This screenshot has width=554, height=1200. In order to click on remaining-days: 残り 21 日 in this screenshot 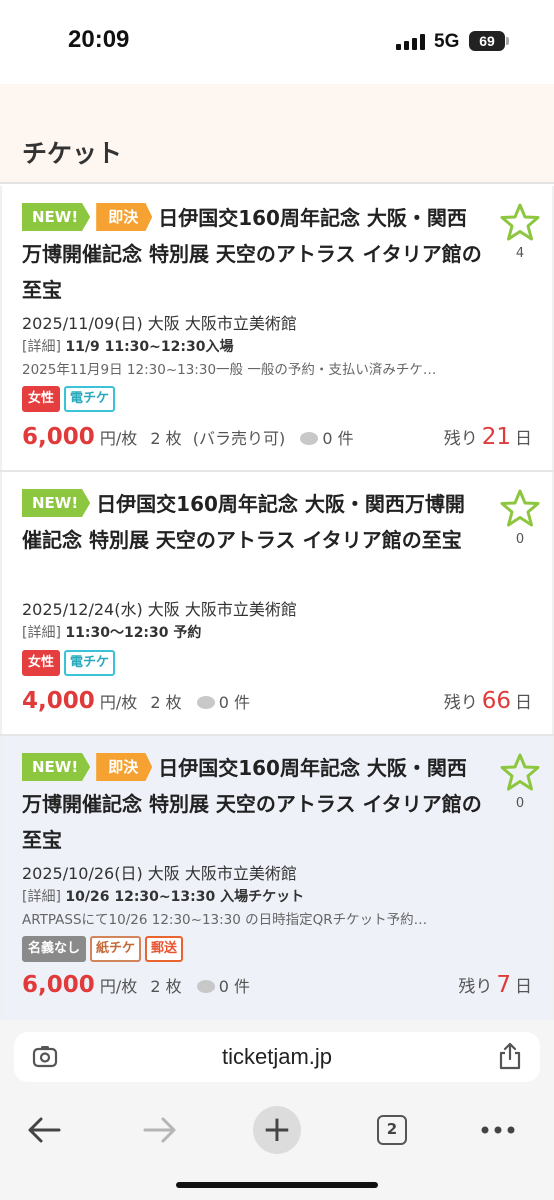, I will do `click(488, 437)`.